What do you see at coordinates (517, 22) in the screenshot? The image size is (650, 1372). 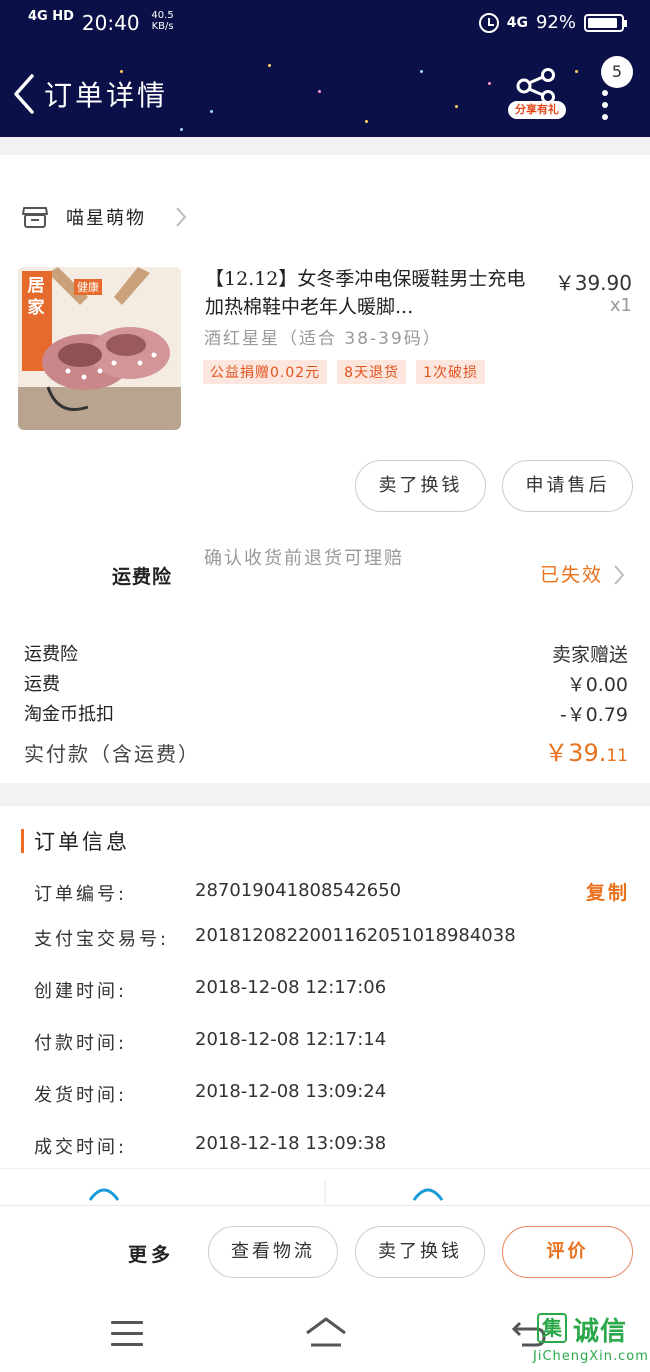 I see `signal-4g-indicator: 4G` at bounding box center [517, 22].